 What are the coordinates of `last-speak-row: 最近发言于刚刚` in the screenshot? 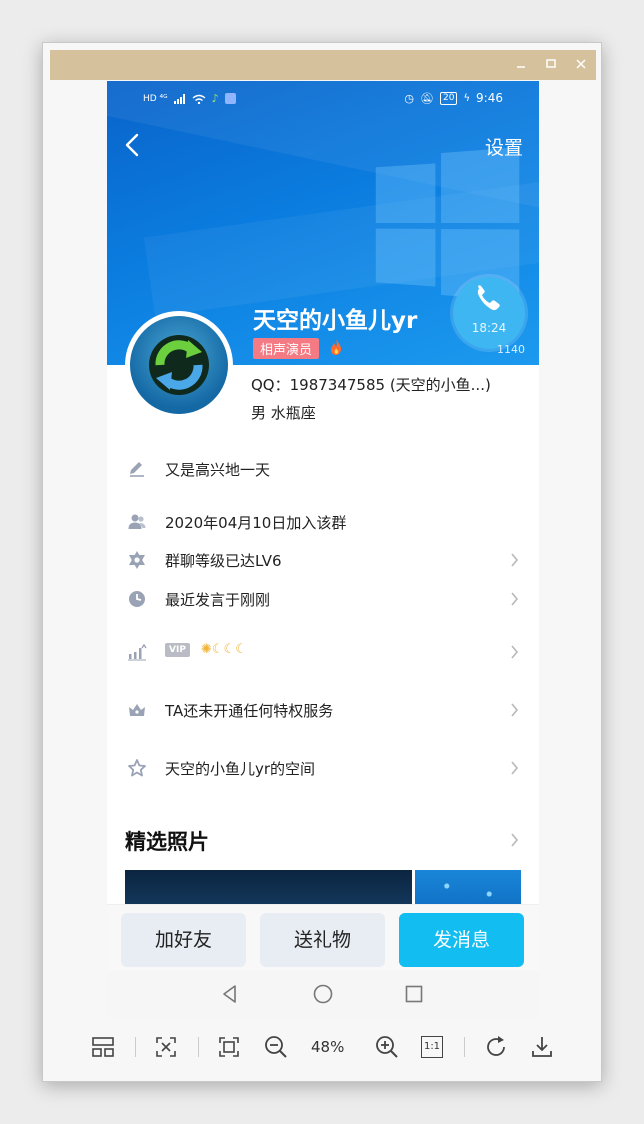 It's located at (323, 599).